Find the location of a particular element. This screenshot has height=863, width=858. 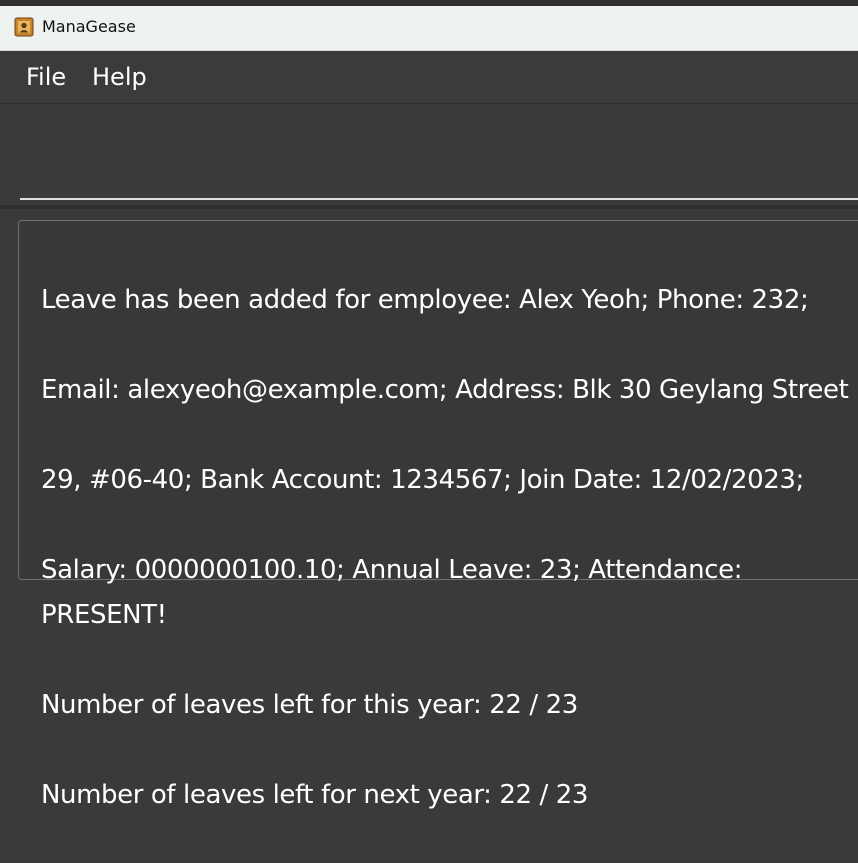

command-input is located at coordinates (439, 152).